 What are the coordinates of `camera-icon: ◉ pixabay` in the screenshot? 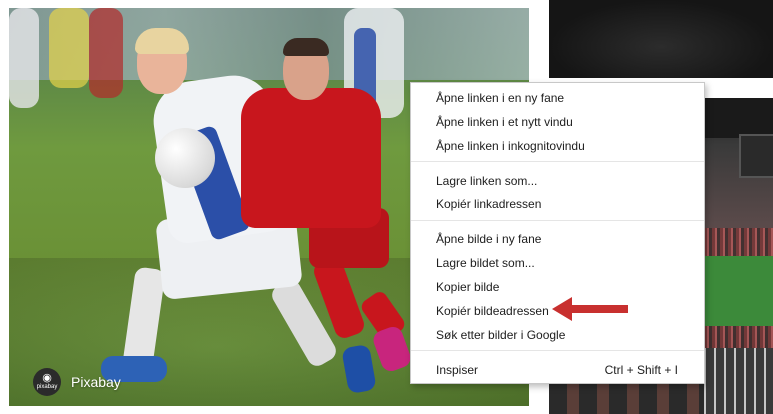 It's located at (47, 382).